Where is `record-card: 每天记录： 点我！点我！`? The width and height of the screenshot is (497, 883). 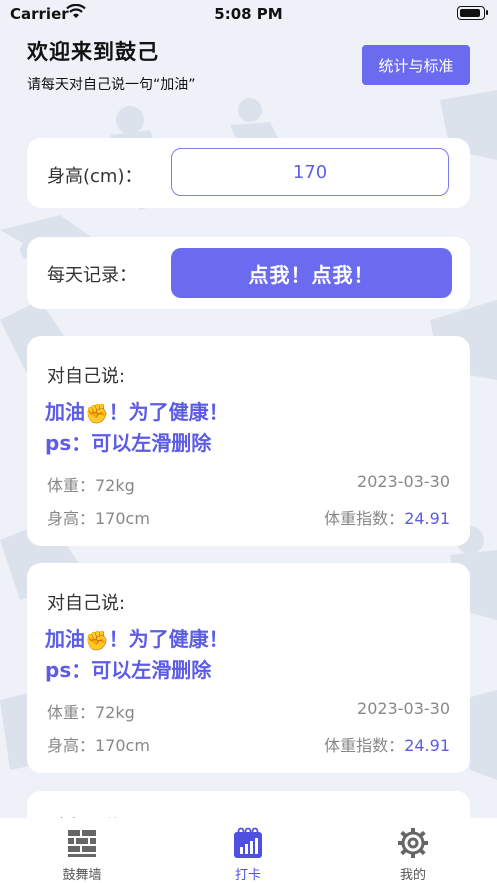 record-card: 每天记录： 点我！点我！ is located at coordinates (248, 273).